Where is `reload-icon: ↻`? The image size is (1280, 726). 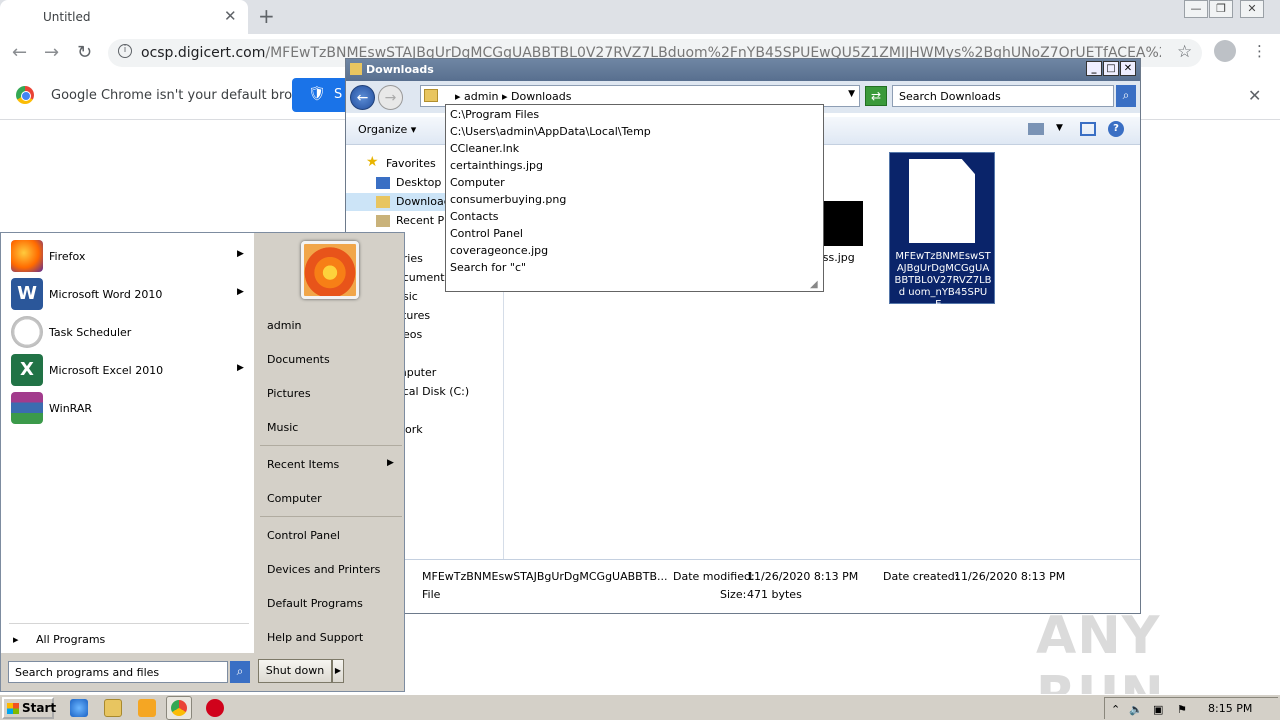
reload-icon: ↻ is located at coordinates (84, 52).